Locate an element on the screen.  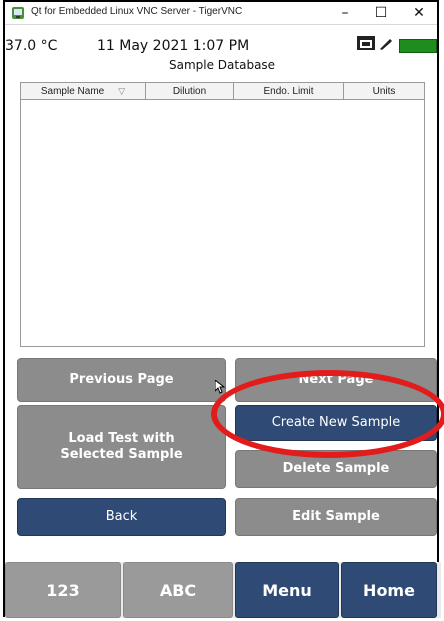
load-test-label: Load Test with Selected Sample is located at coordinates (121, 446).